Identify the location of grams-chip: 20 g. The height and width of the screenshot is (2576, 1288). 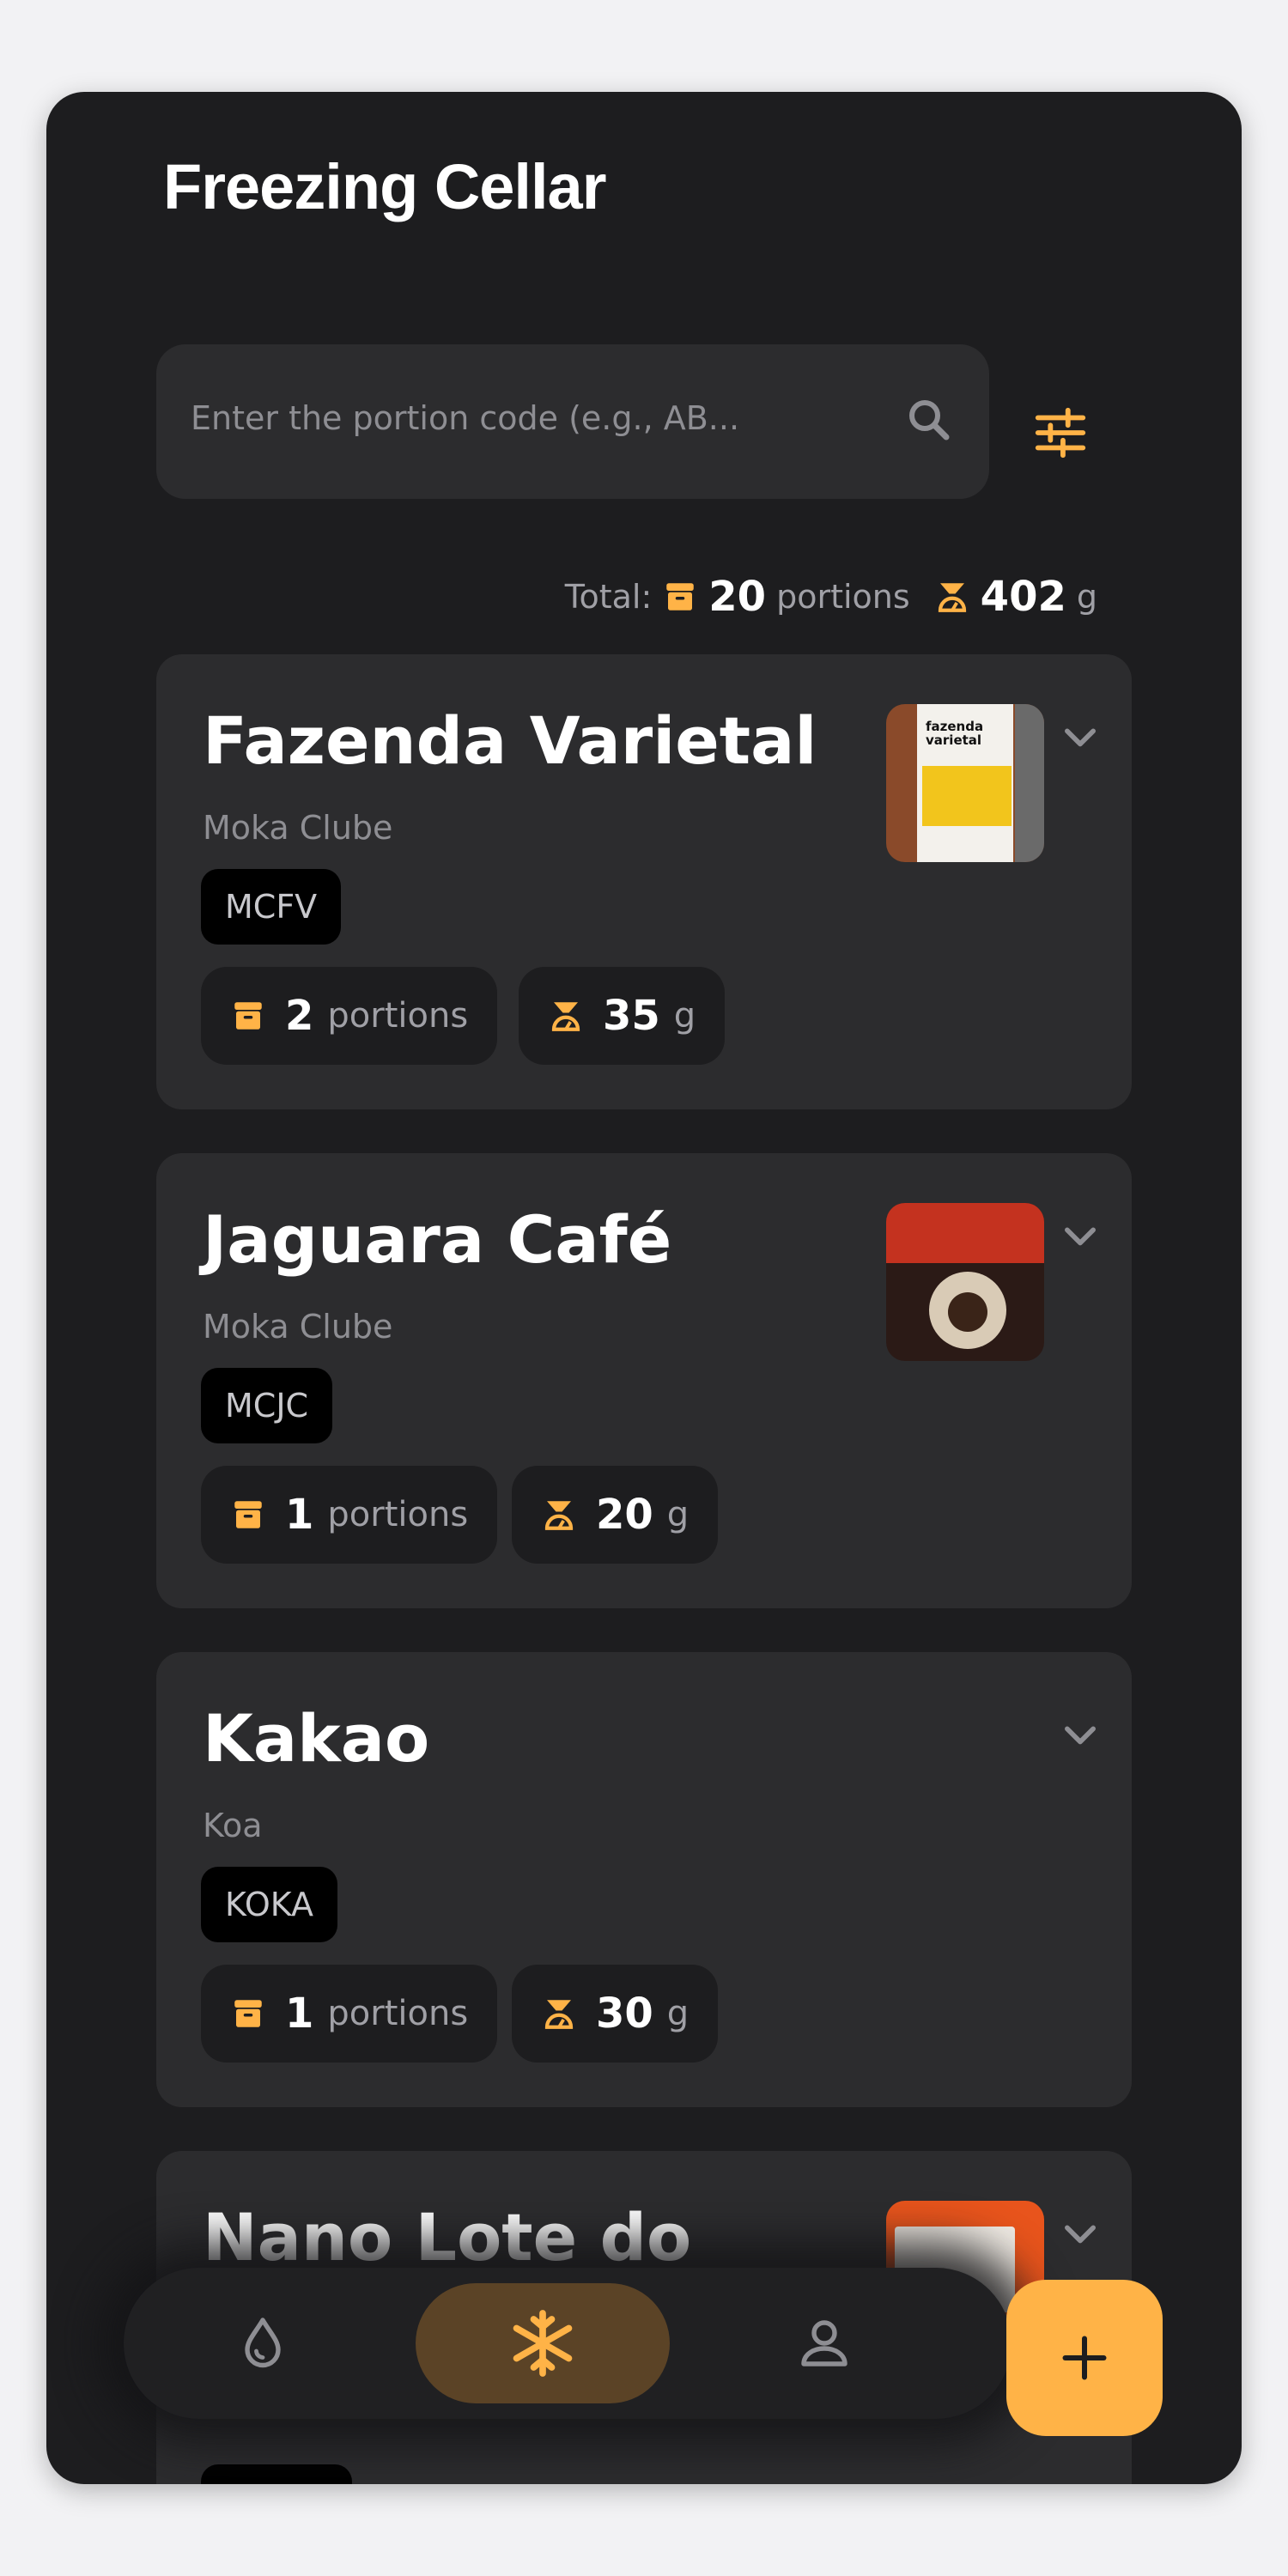
(616, 1515).